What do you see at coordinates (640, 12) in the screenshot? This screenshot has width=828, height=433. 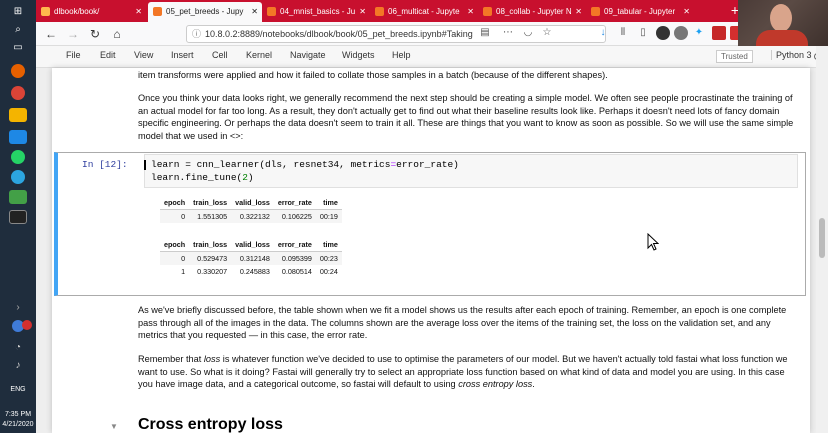 I see `tab-09-tabular: 09_tabular - Jupyter ✕` at bounding box center [640, 12].